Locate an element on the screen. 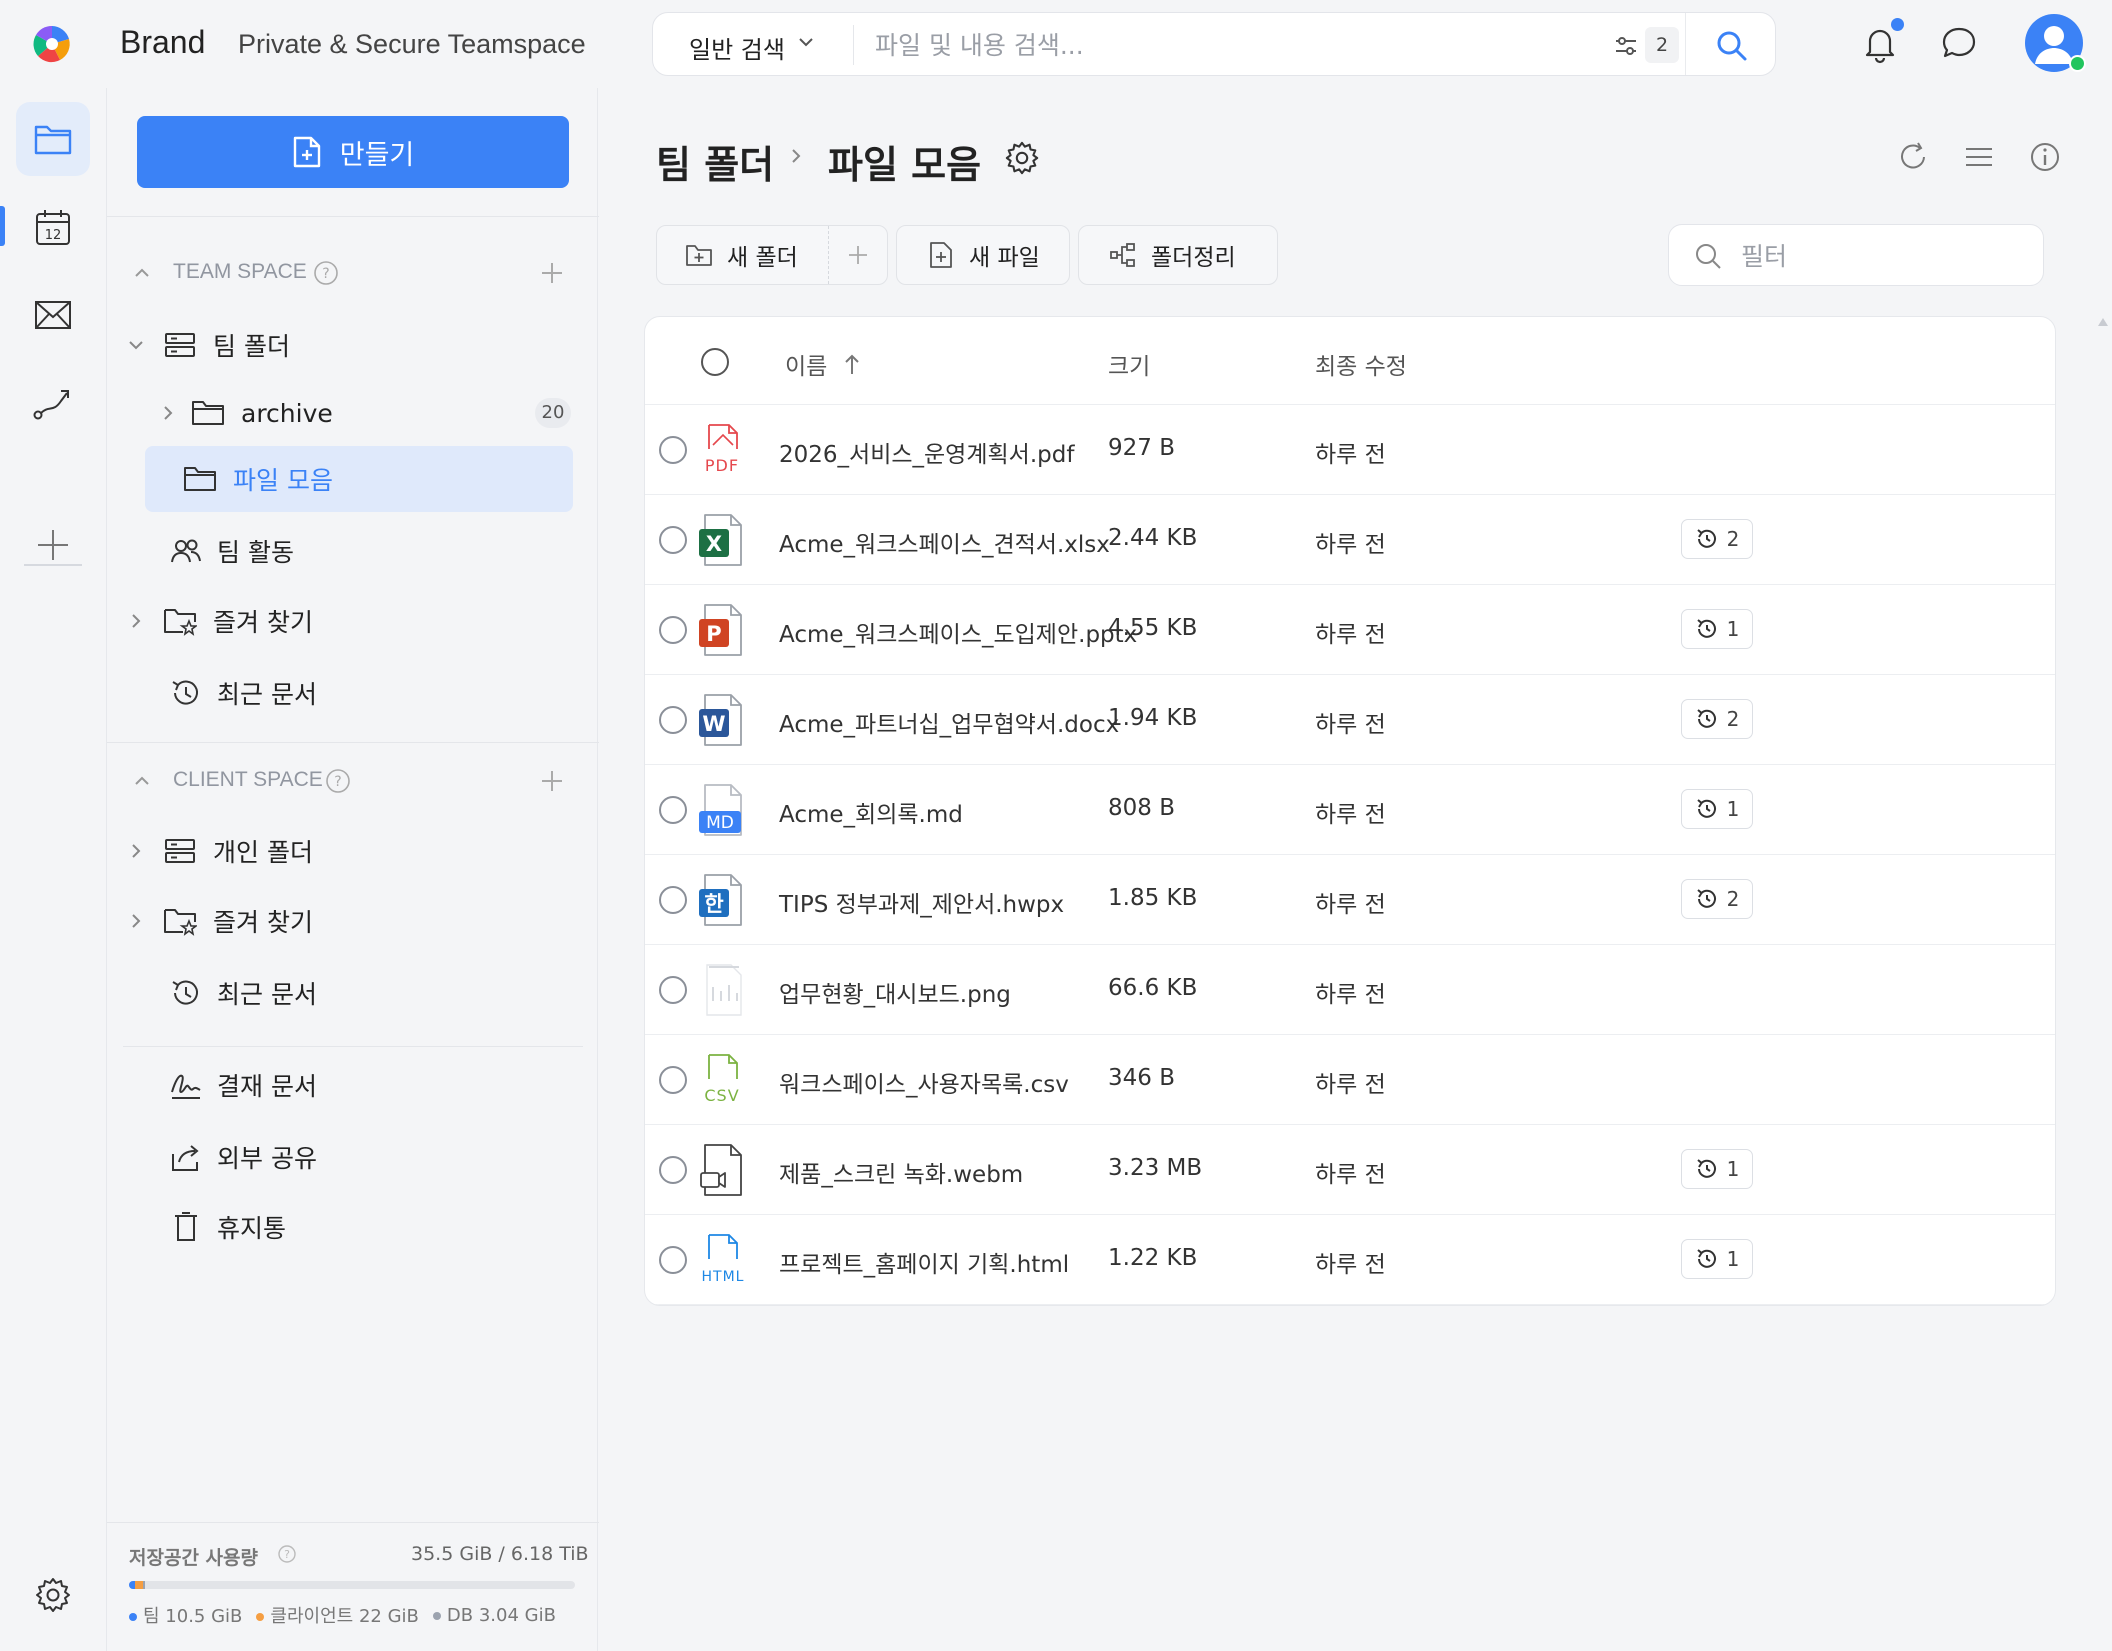 The height and width of the screenshot is (1651, 2112). list-view-icon is located at coordinates (1979, 157).